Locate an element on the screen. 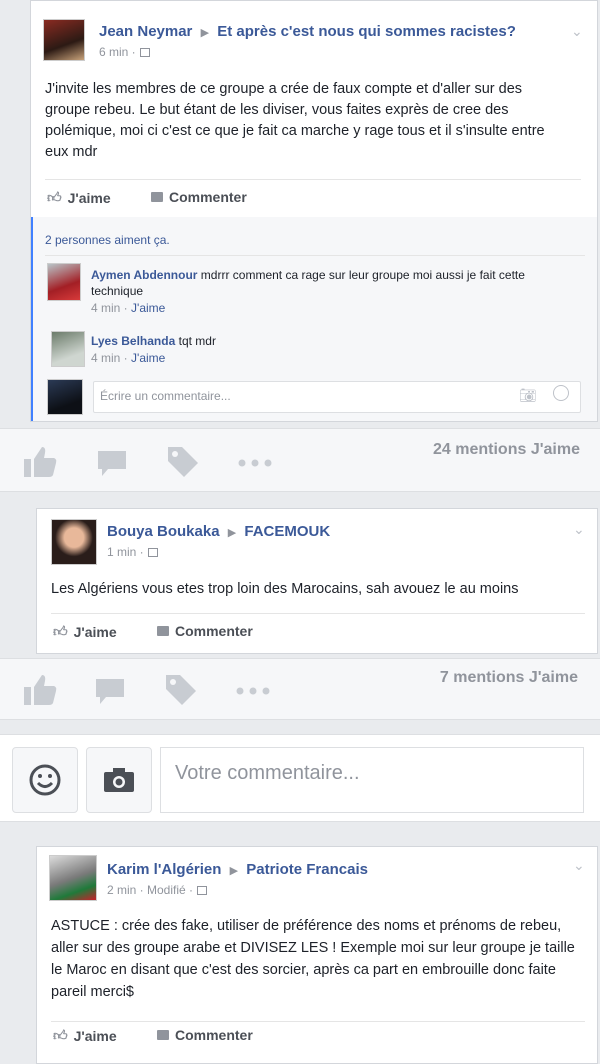 The width and height of the screenshot is (600, 1064). author-name: Bouya Boukaka is located at coordinates (163, 531).